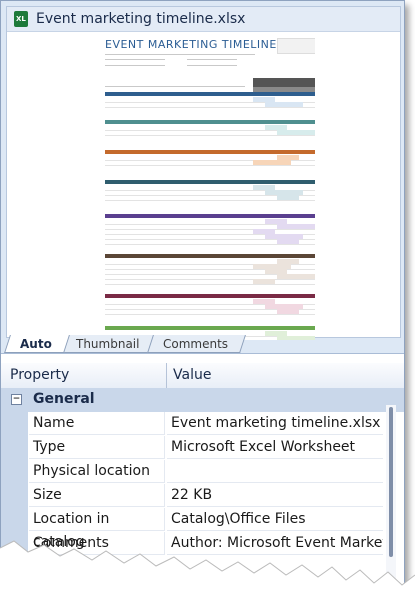  I want to click on tab-thumbnail: Thumbnail, so click(108, 344).